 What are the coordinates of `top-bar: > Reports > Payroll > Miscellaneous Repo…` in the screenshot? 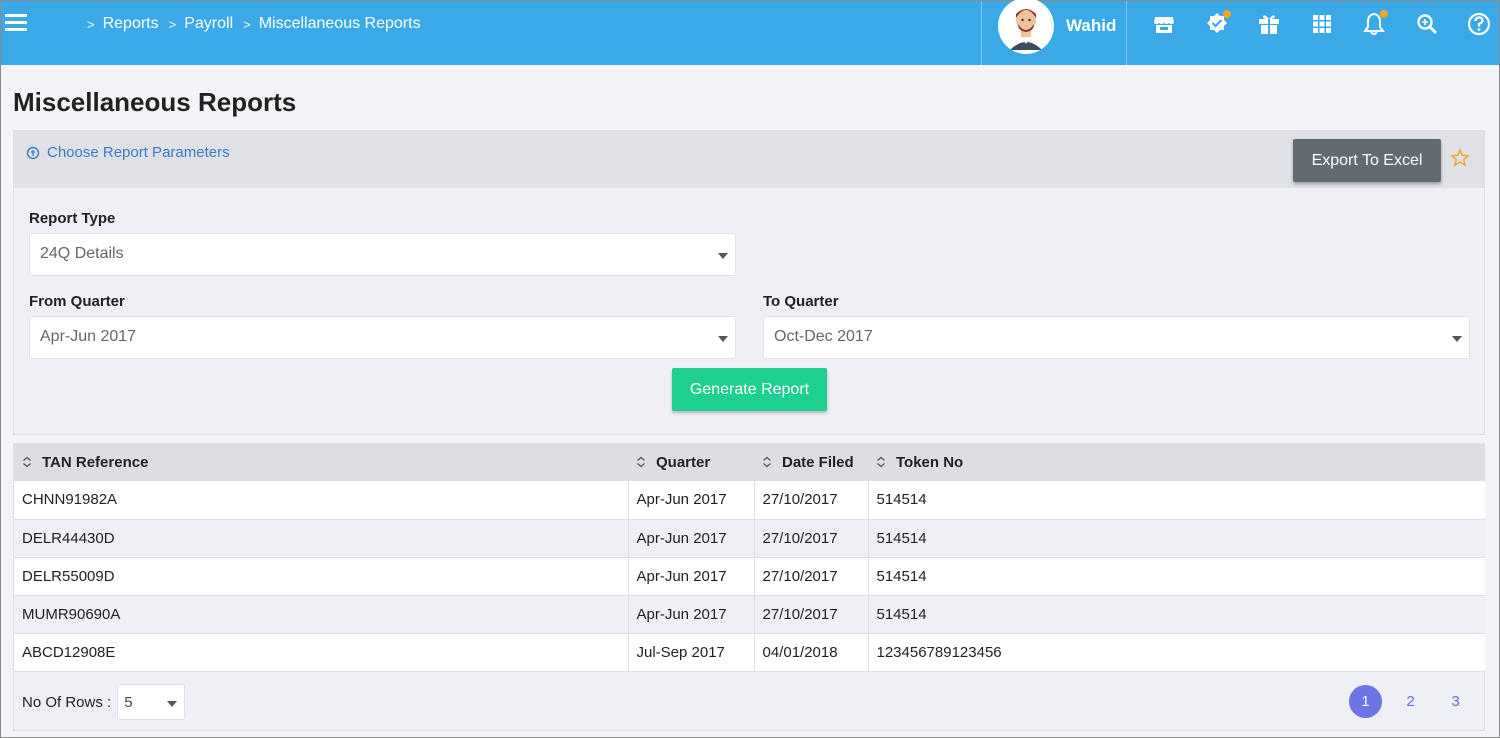 It's located at (750, 32).